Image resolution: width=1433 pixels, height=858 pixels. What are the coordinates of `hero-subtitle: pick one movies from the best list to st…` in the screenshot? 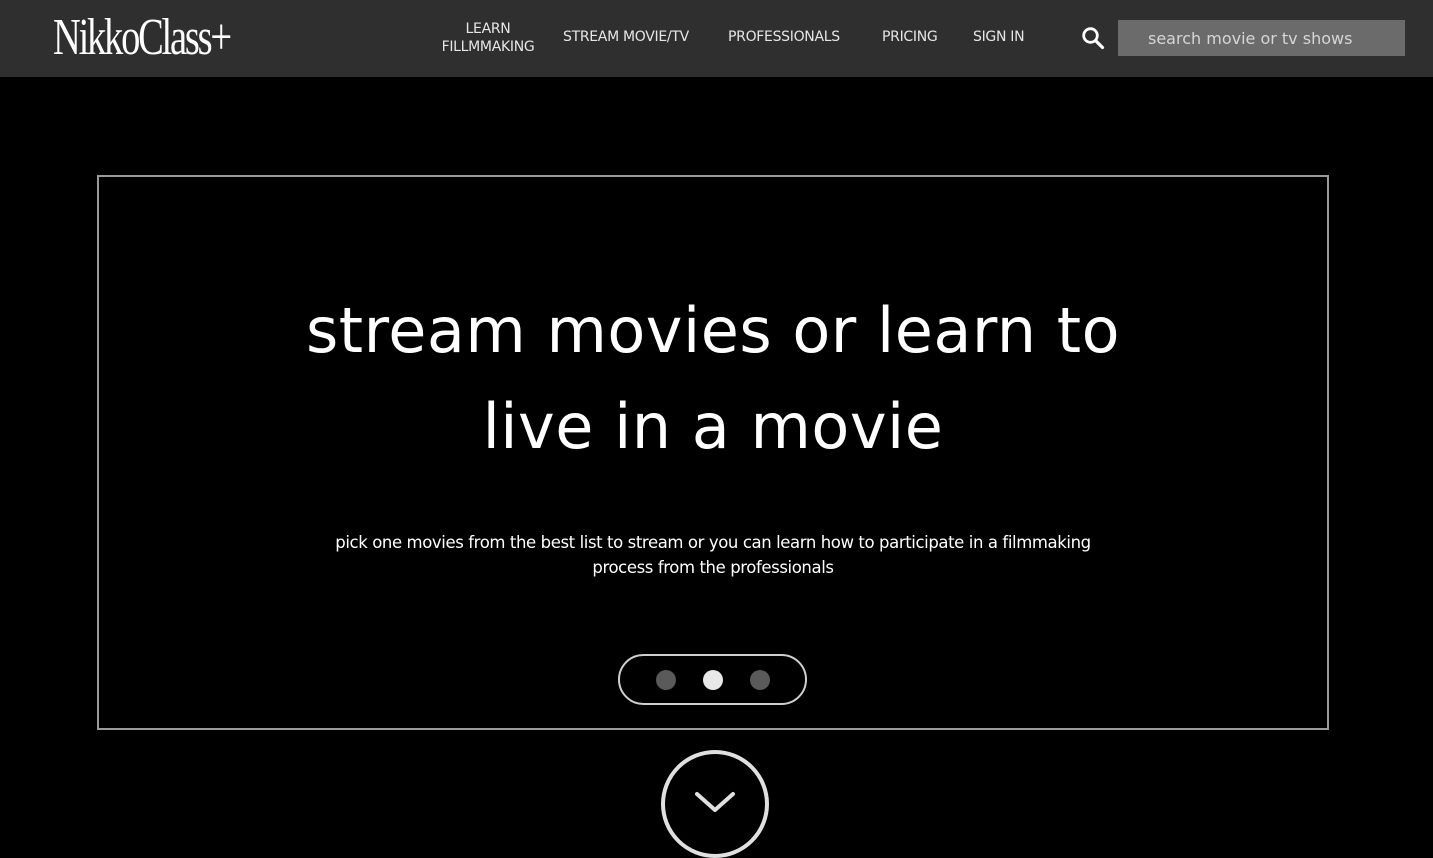 It's located at (713, 555).